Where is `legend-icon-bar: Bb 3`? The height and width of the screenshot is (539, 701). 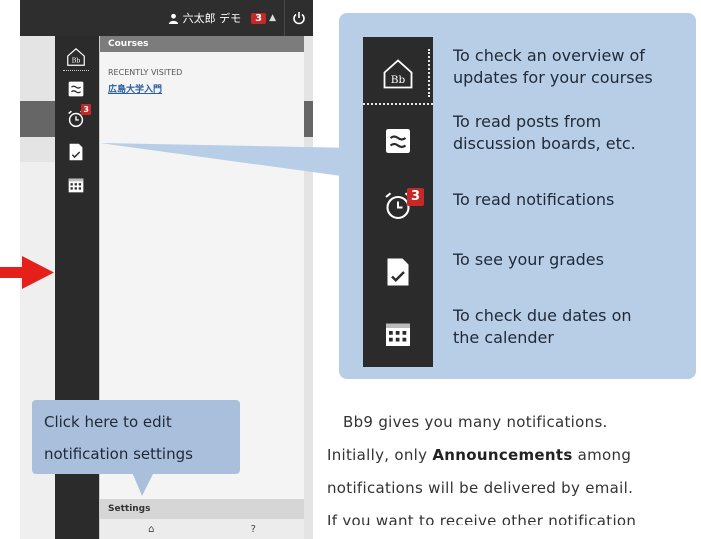
legend-icon-bar: Bb 3 is located at coordinates (398, 202).